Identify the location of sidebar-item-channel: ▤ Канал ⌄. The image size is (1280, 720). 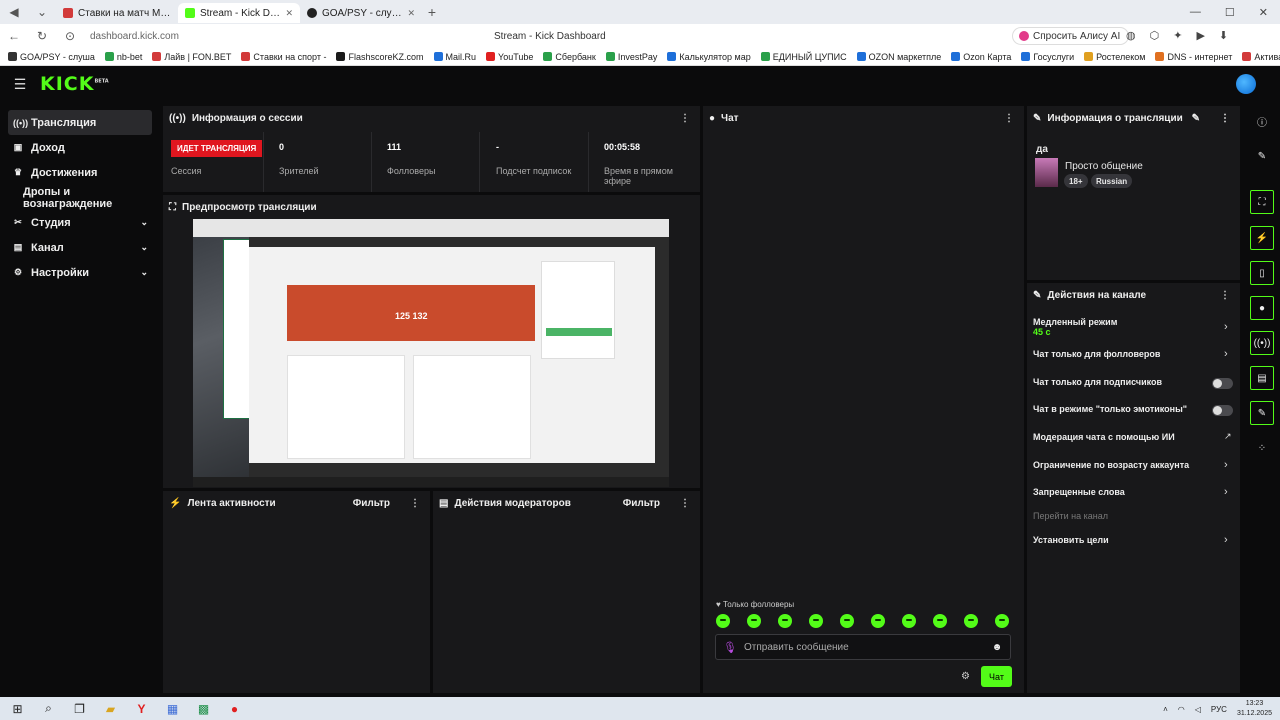
(80, 247).